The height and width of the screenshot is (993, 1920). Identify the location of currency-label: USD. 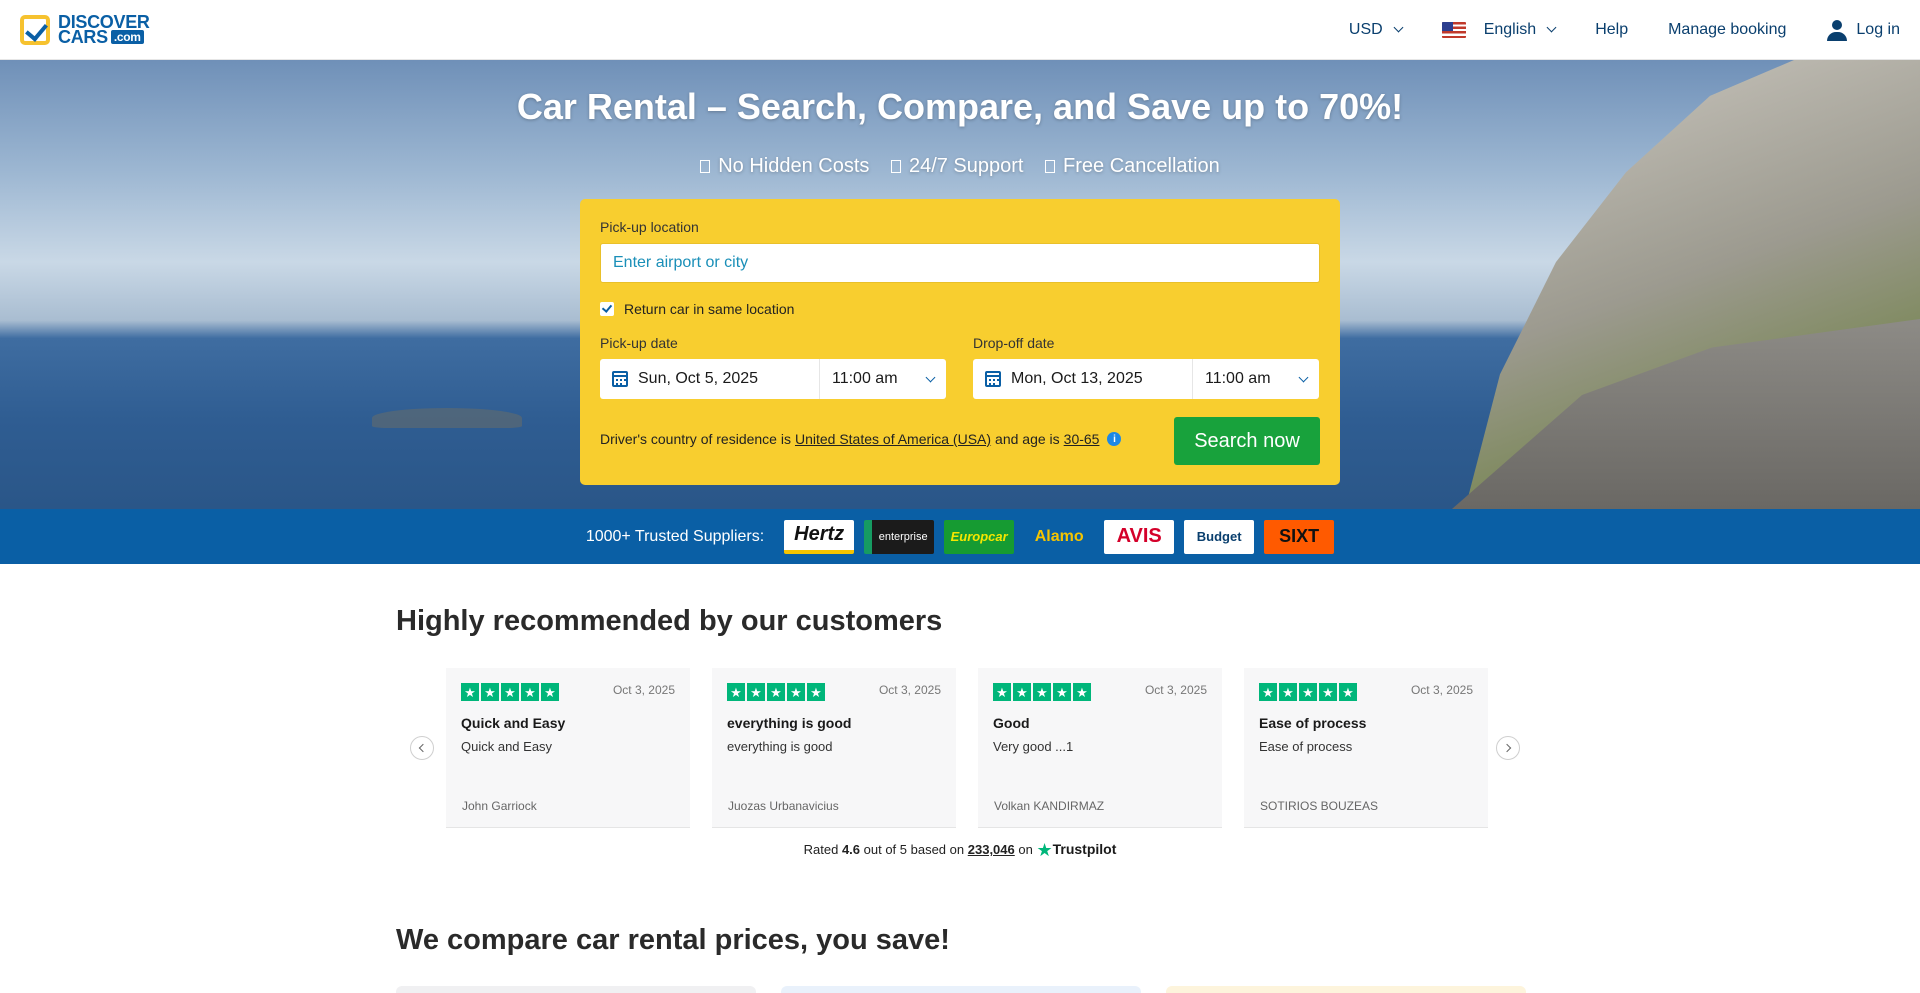
(1365, 29).